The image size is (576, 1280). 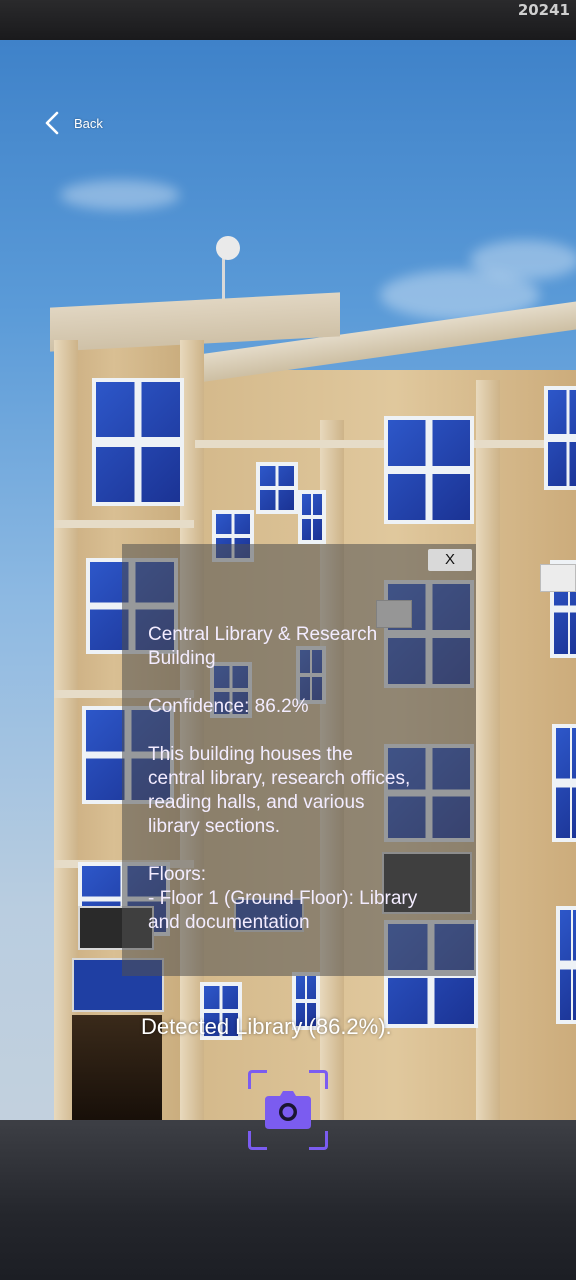 I want to click on back-button: Back, so click(x=72, y=123).